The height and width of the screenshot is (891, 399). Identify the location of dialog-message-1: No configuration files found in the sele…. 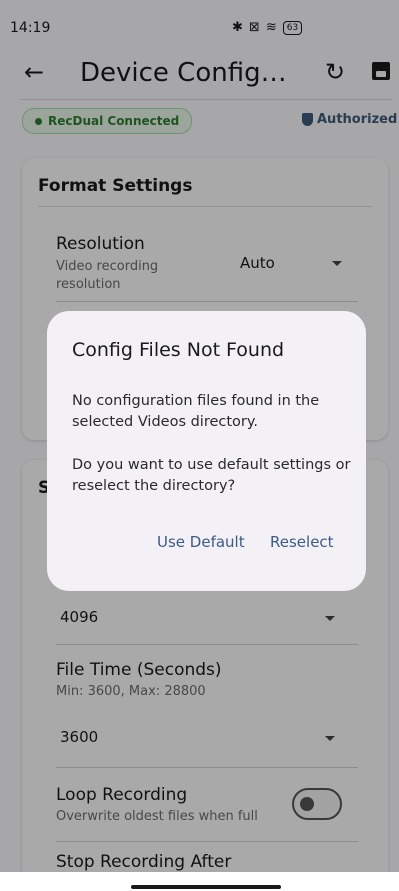
(196, 411).